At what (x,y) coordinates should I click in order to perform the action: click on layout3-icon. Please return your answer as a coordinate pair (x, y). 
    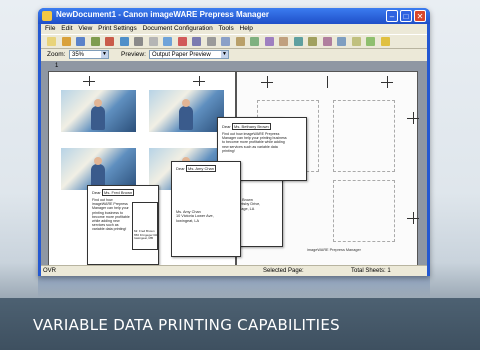
    Looking at the image, I should click on (225, 41).